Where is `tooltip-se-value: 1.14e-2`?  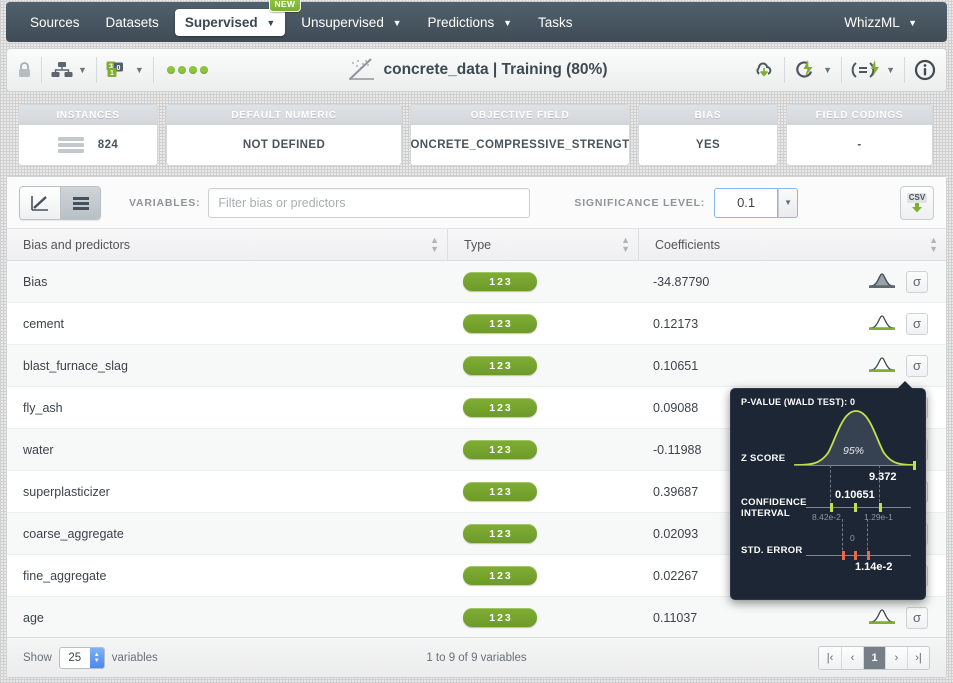
tooltip-se-value: 1.14e-2 is located at coordinates (874, 567).